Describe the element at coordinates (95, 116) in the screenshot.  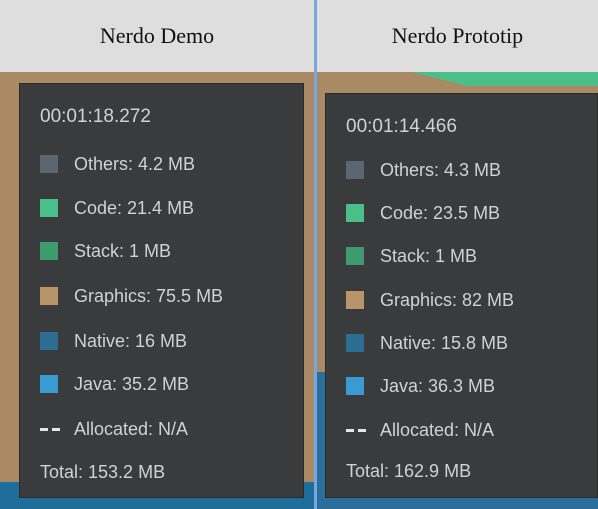
I see `timestamp: 00:01:18.272` at that location.